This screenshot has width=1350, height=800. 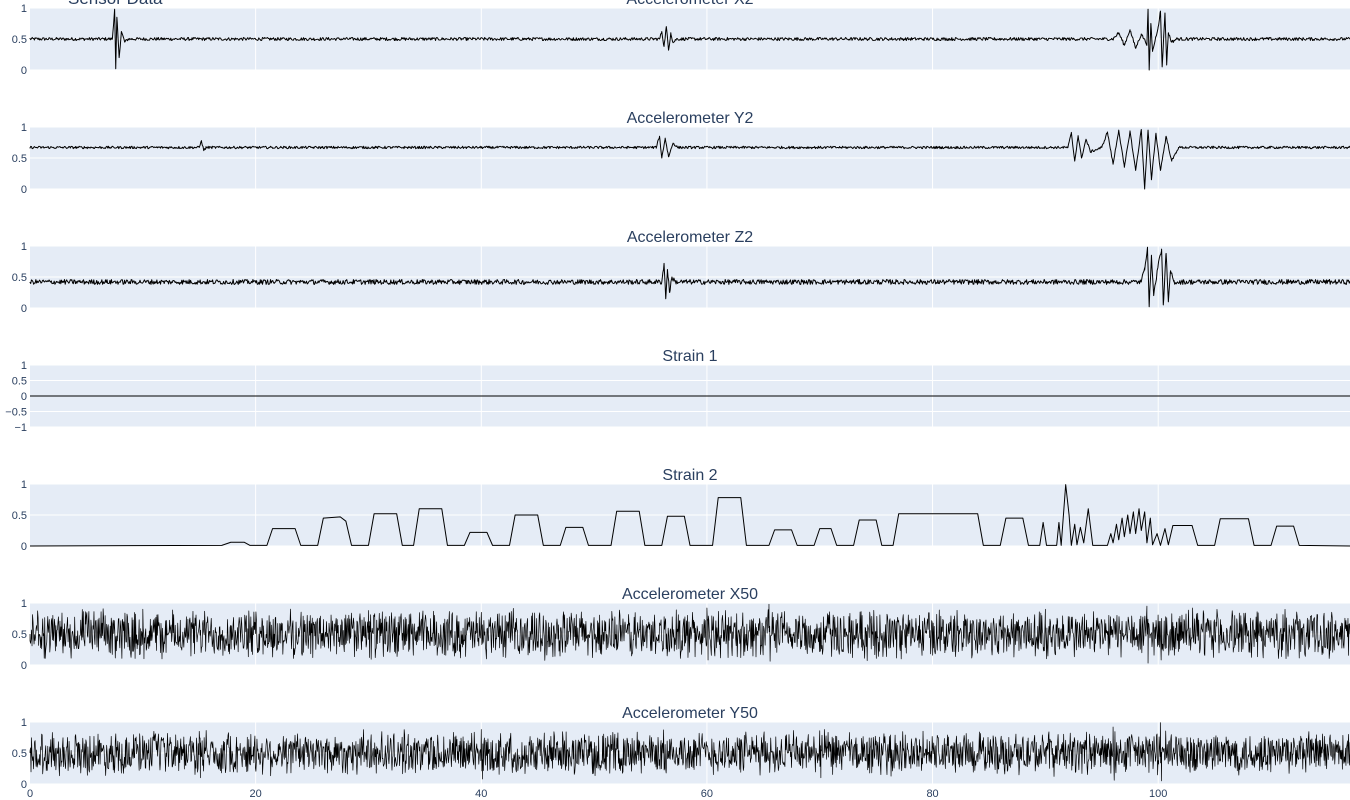 What do you see at coordinates (597, 794) in the screenshot?
I see `shared-x-axis: 0 20 40 60 80 100` at bounding box center [597, 794].